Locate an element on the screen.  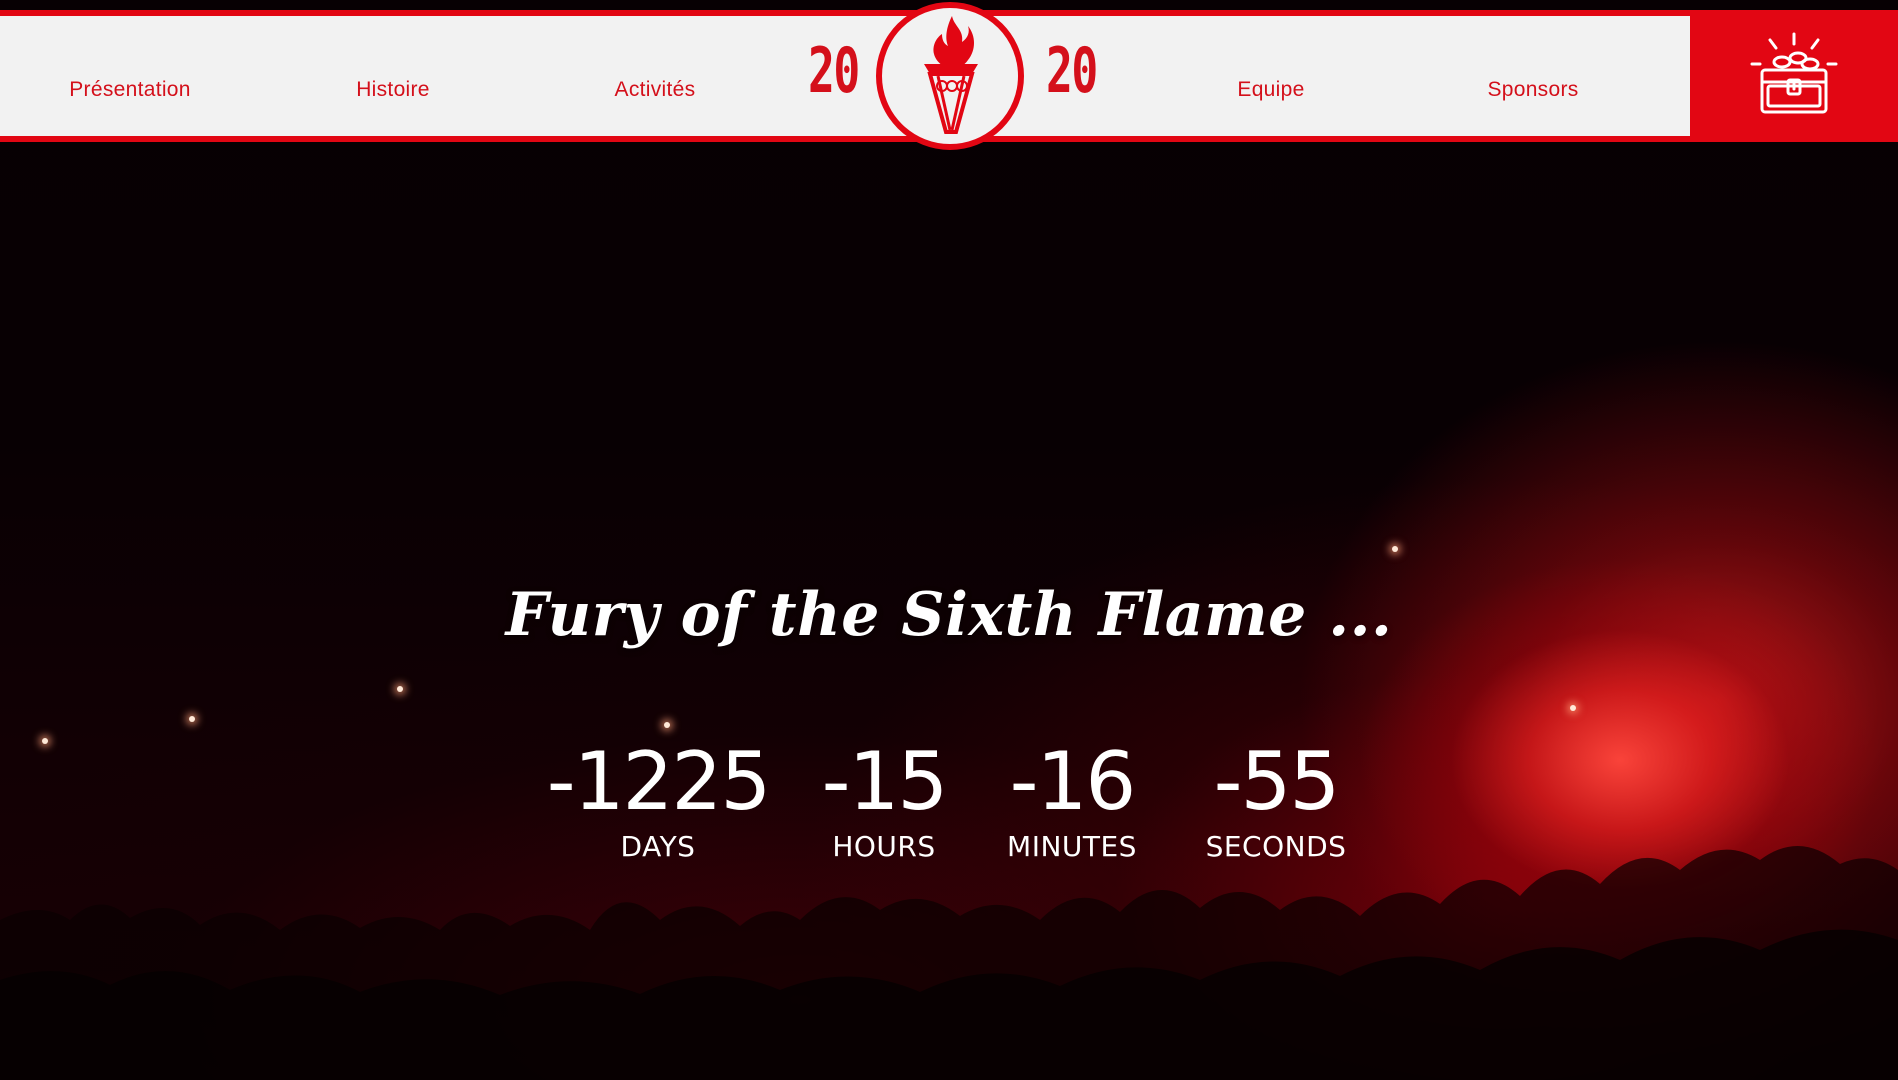
countdown-days: -1225 DAYS is located at coordinates (658, 799).